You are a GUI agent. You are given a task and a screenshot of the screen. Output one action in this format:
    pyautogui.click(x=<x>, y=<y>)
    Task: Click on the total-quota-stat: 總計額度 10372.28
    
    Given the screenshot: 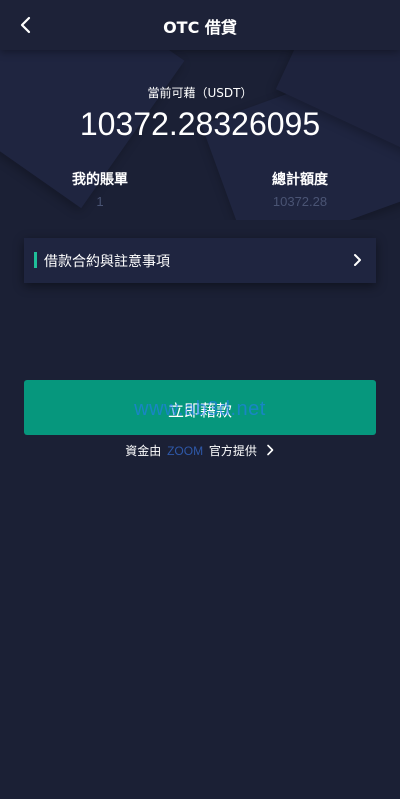 What is the action you would take?
    pyautogui.click(x=300, y=189)
    